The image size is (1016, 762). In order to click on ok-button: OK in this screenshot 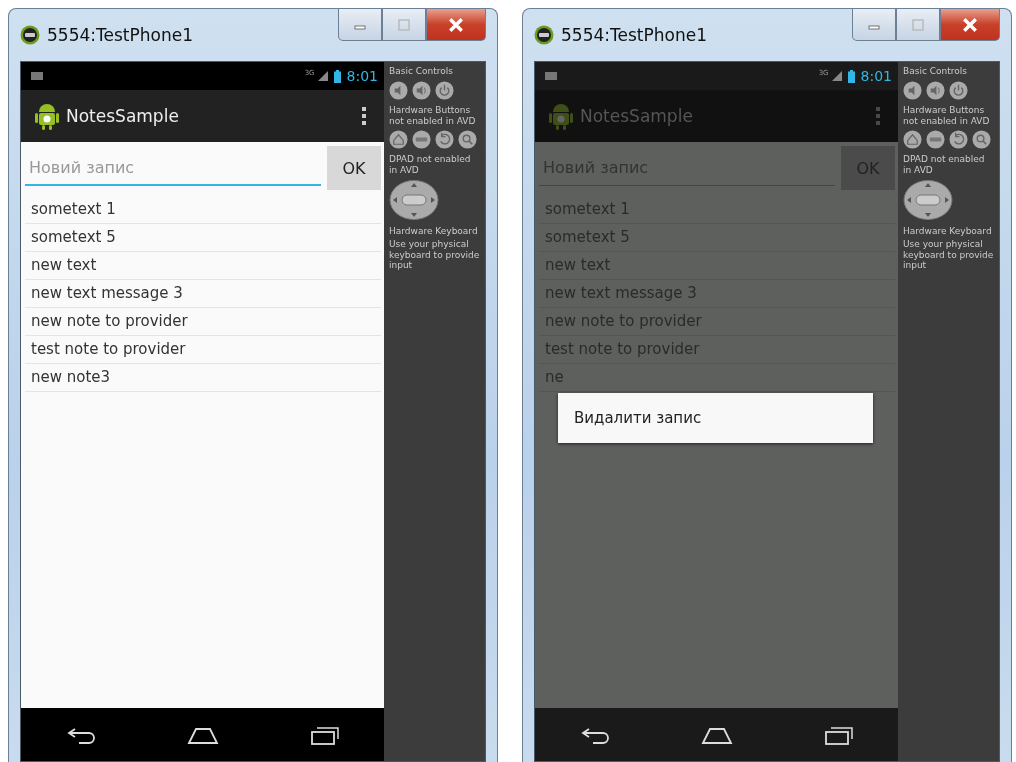, I will do `click(354, 168)`.